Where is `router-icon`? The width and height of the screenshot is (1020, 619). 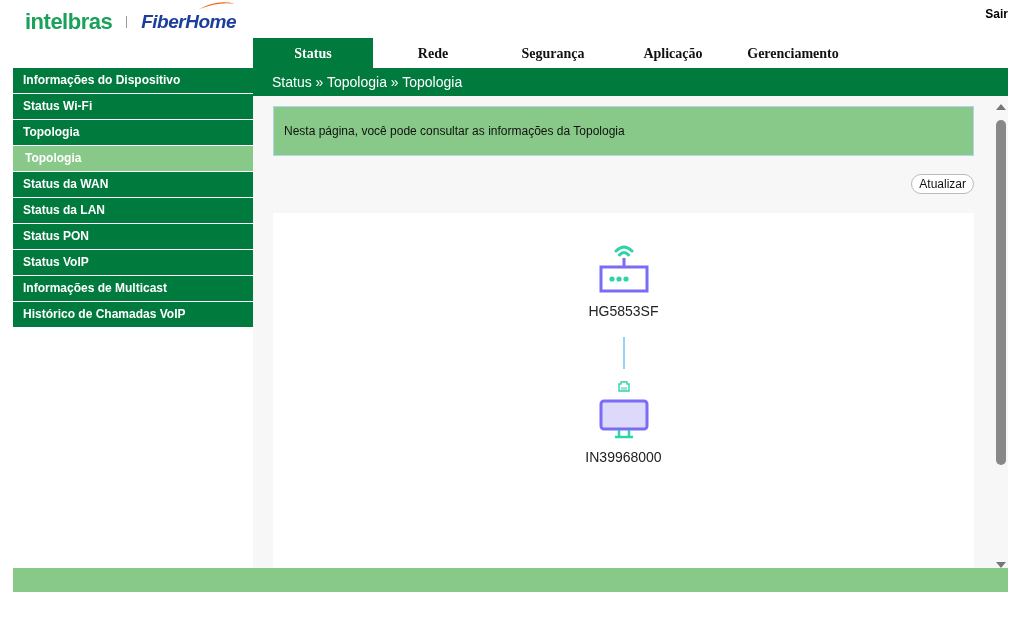
router-icon is located at coordinates (623, 268).